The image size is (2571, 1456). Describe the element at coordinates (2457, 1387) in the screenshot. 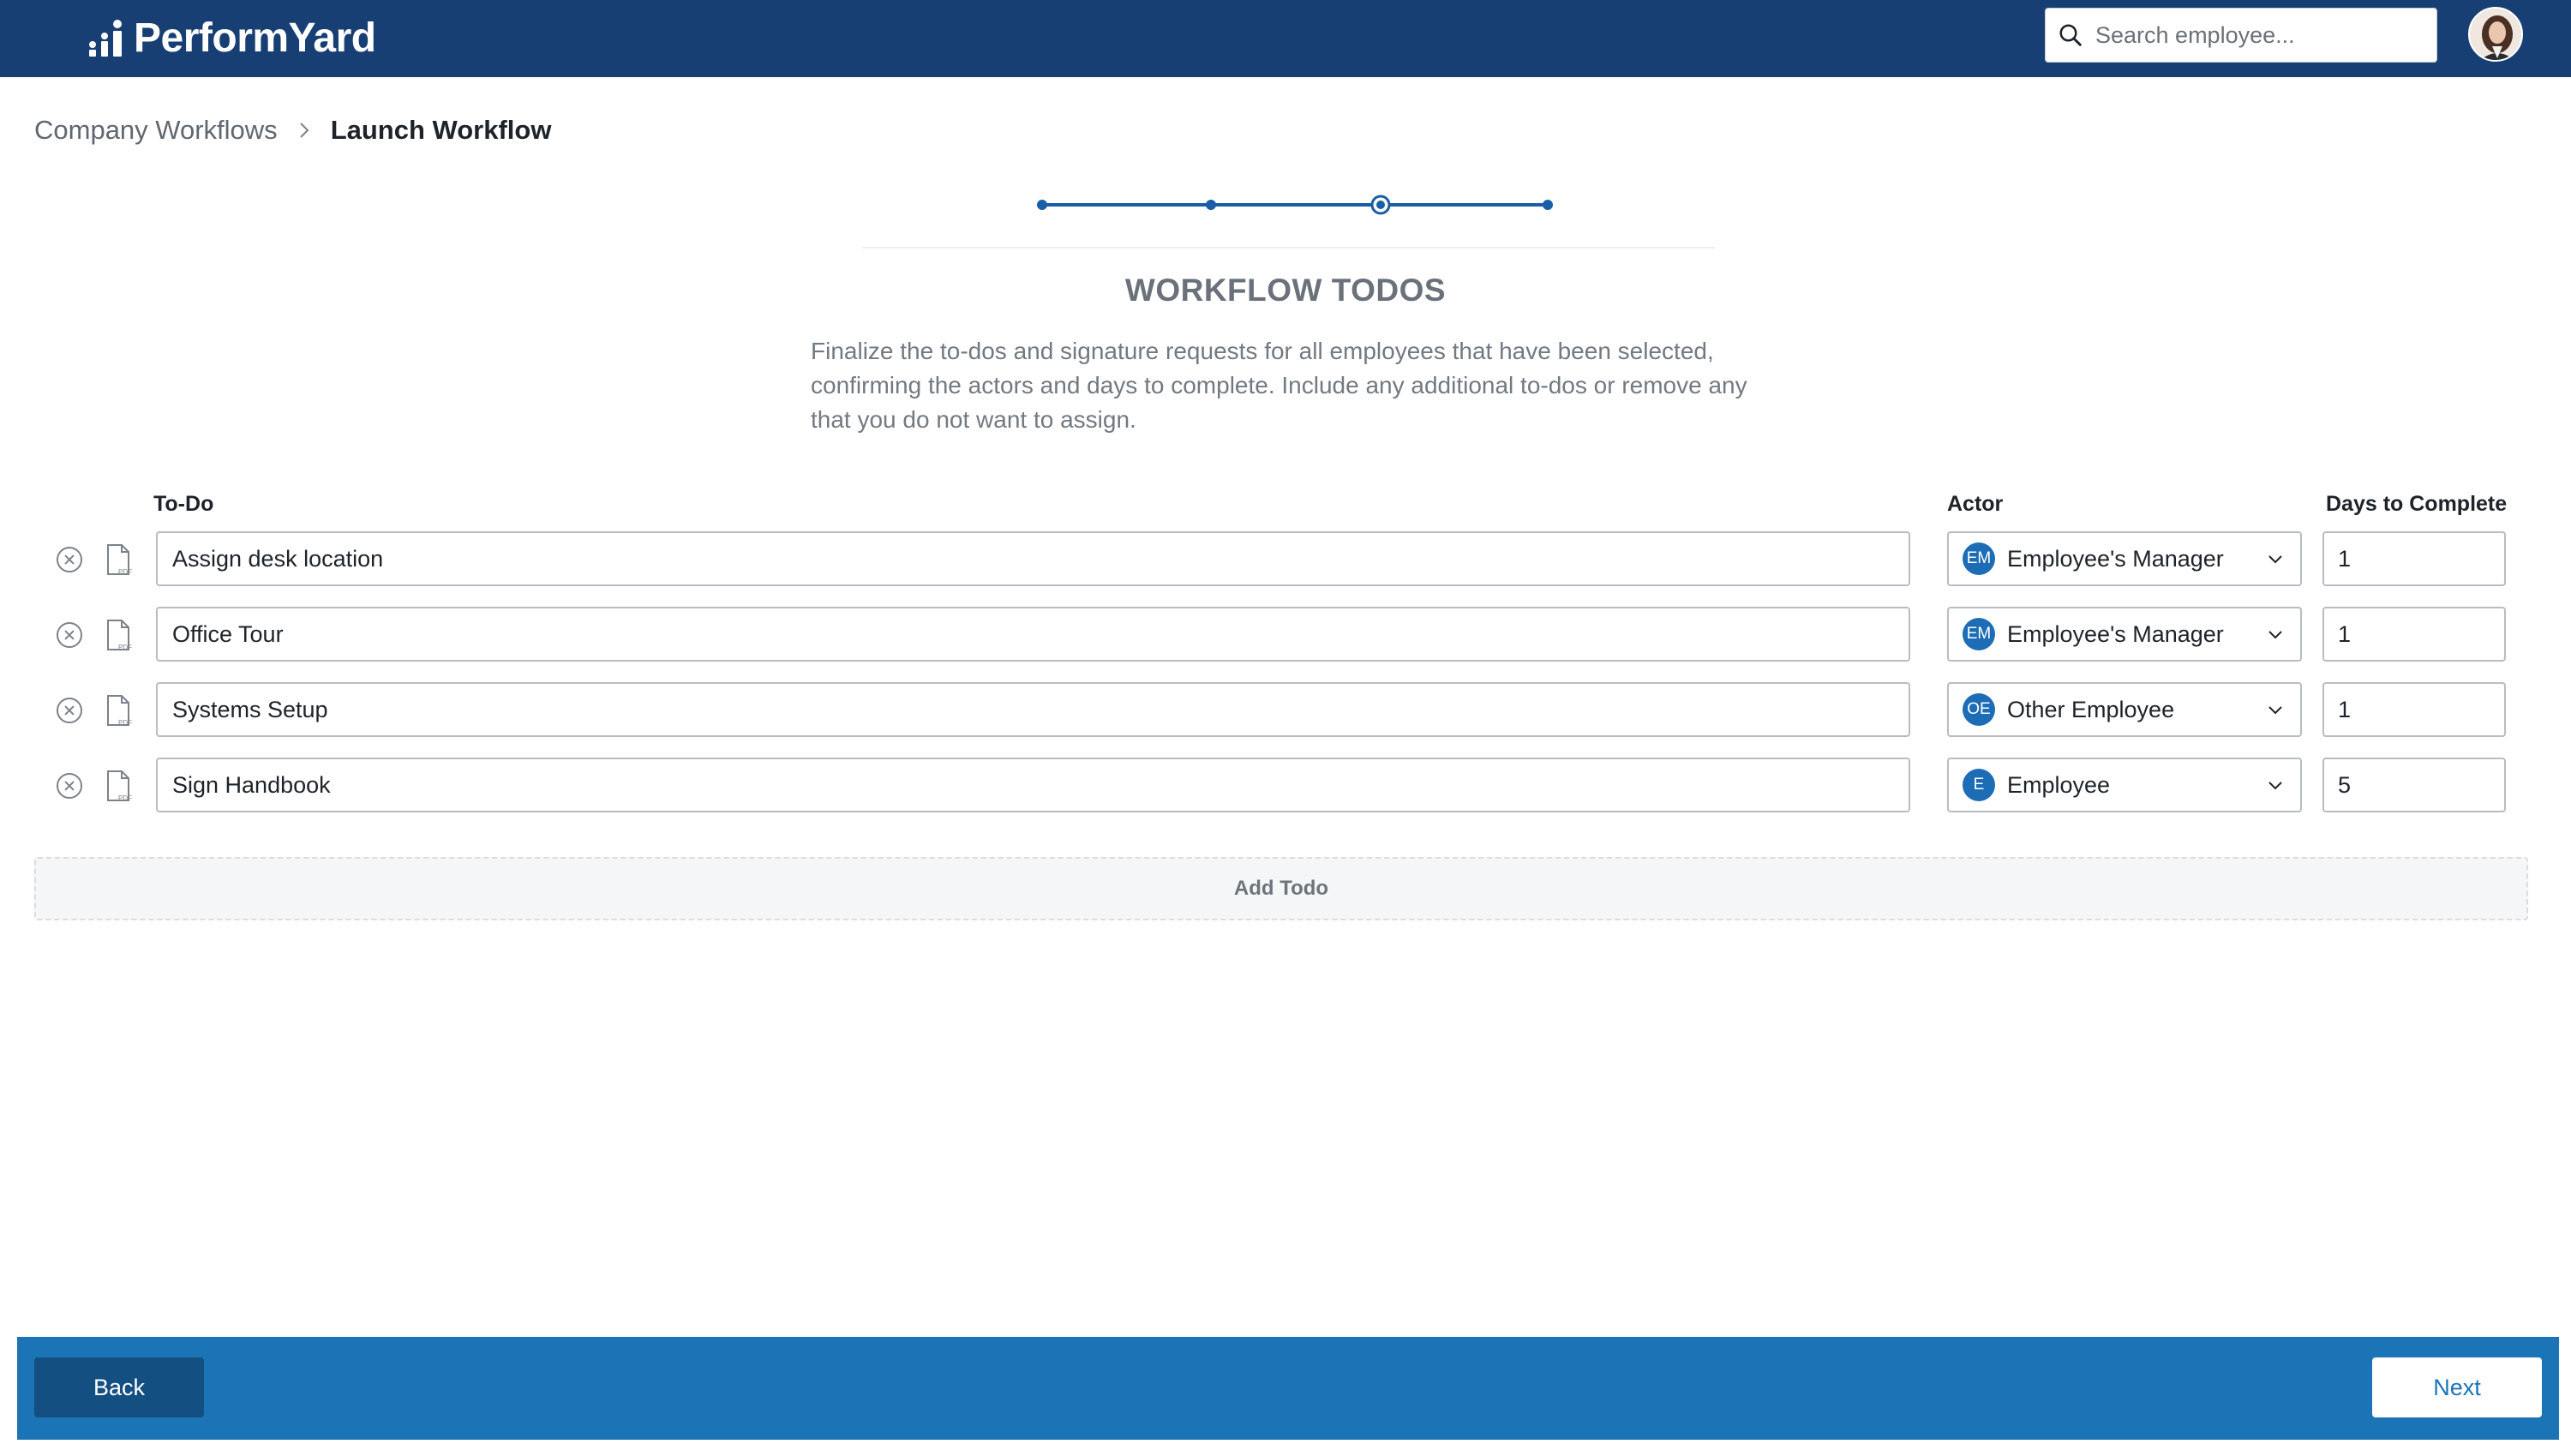

I see `next-button: Next` at that location.